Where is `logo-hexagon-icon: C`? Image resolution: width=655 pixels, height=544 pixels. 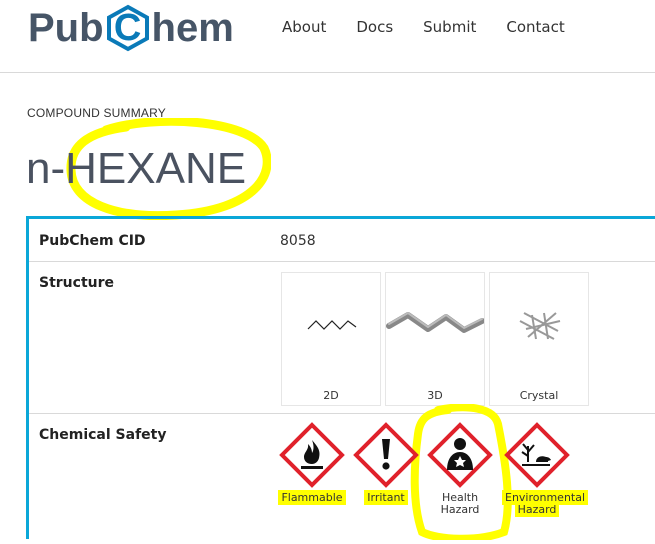 logo-hexagon-icon: C is located at coordinates (128, 28).